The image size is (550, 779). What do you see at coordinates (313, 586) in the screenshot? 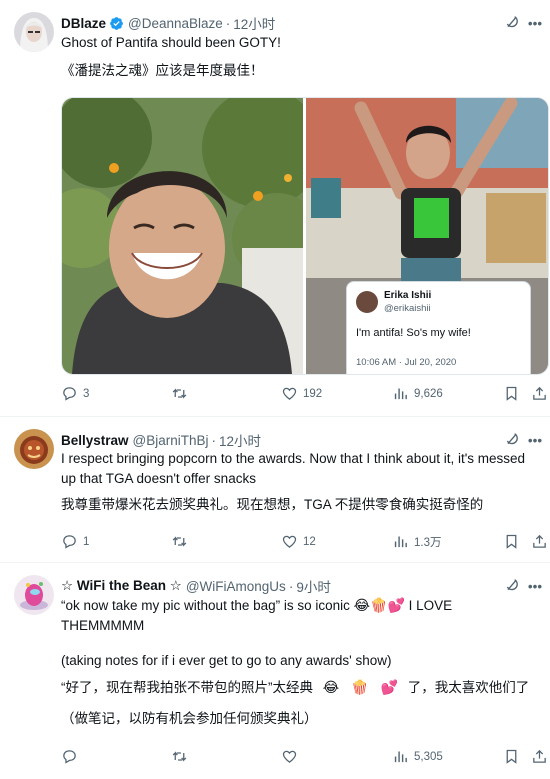
I see `timestamp: 9小时` at bounding box center [313, 586].